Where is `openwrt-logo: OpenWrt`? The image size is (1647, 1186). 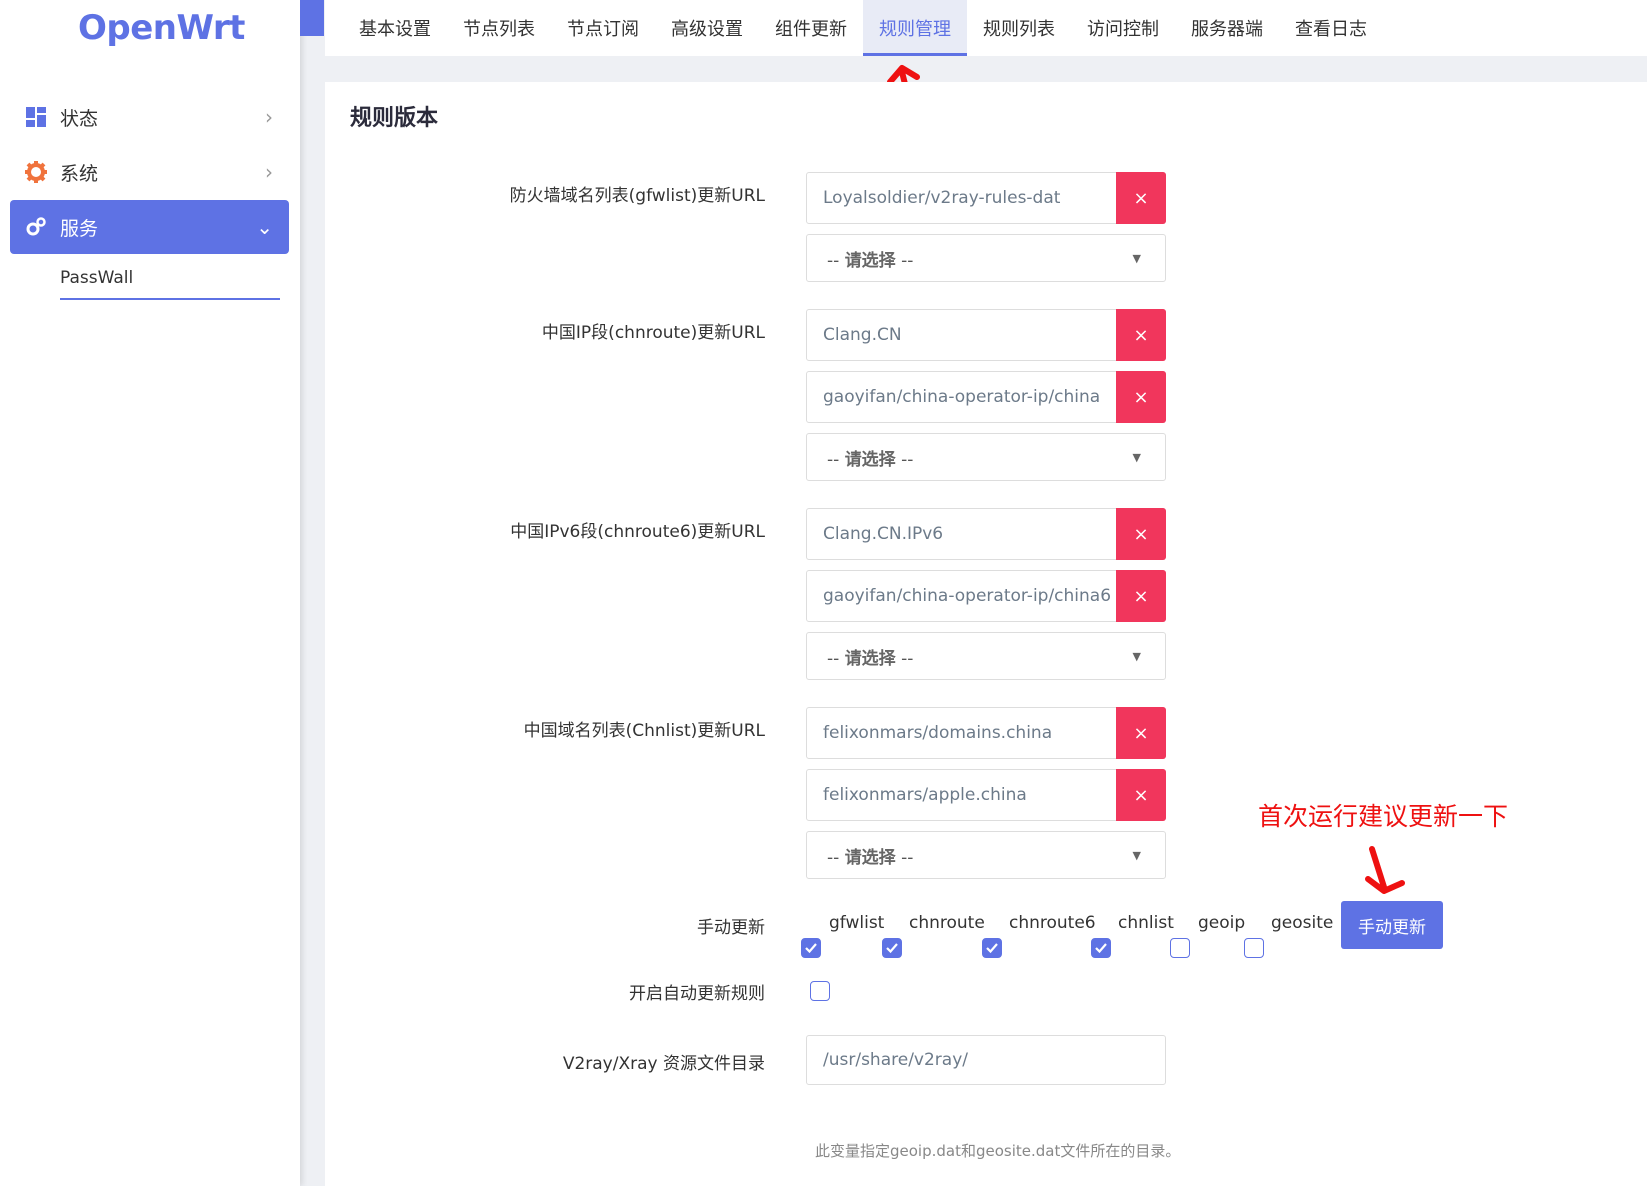 openwrt-logo: OpenWrt is located at coordinates (161, 28).